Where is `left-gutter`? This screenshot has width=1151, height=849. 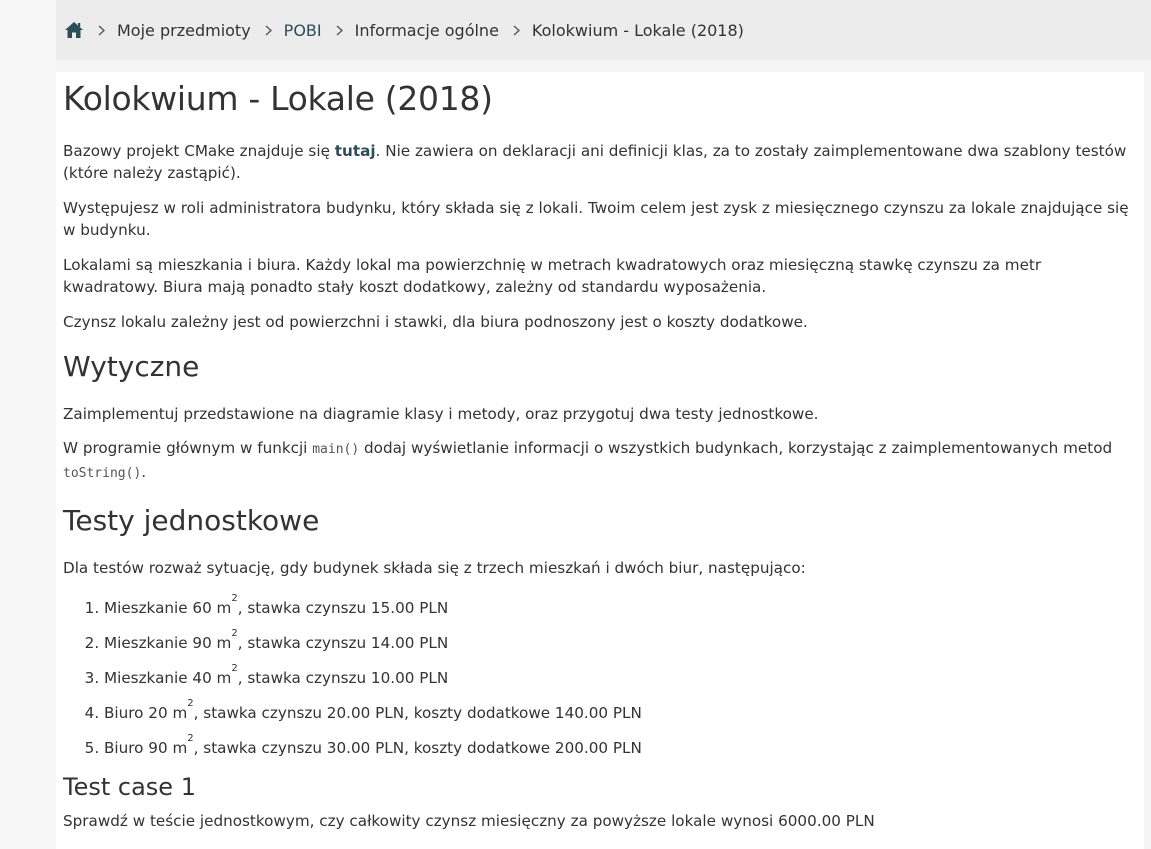 left-gutter is located at coordinates (28, 424).